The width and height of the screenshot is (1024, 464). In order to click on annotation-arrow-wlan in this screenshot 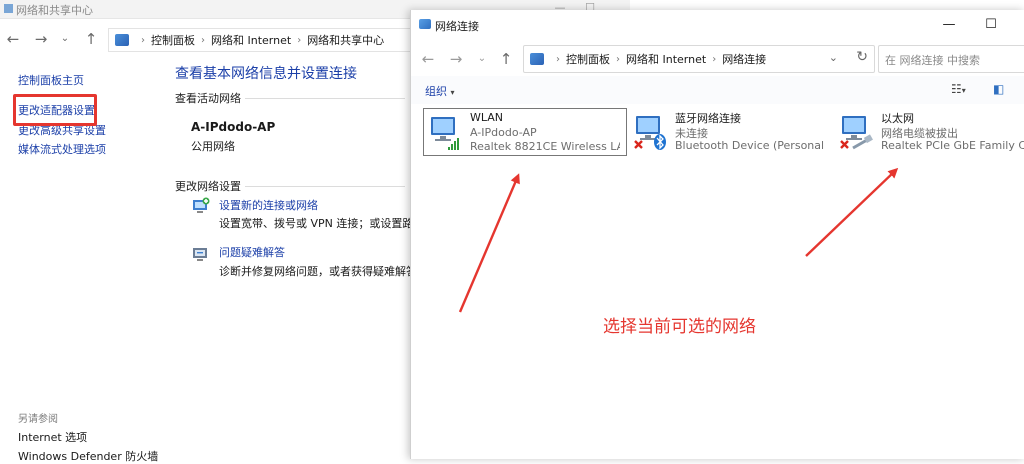, I will do `click(489, 243)`.